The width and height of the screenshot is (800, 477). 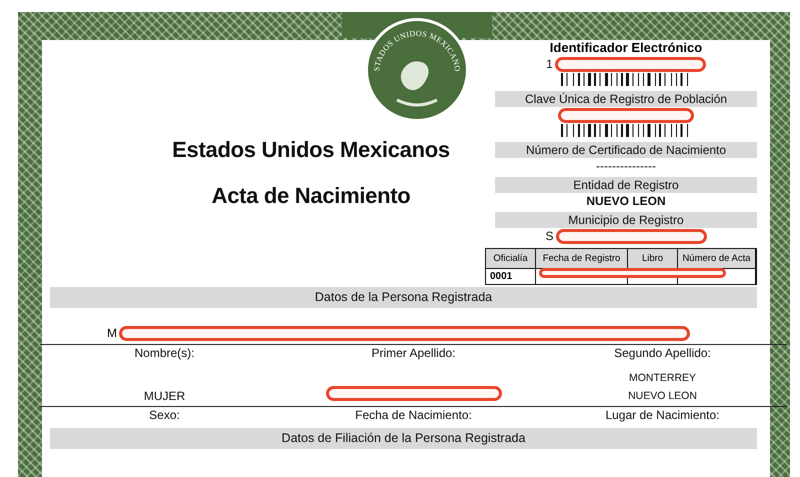 I want to click on field-value: S, so click(x=549, y=236).